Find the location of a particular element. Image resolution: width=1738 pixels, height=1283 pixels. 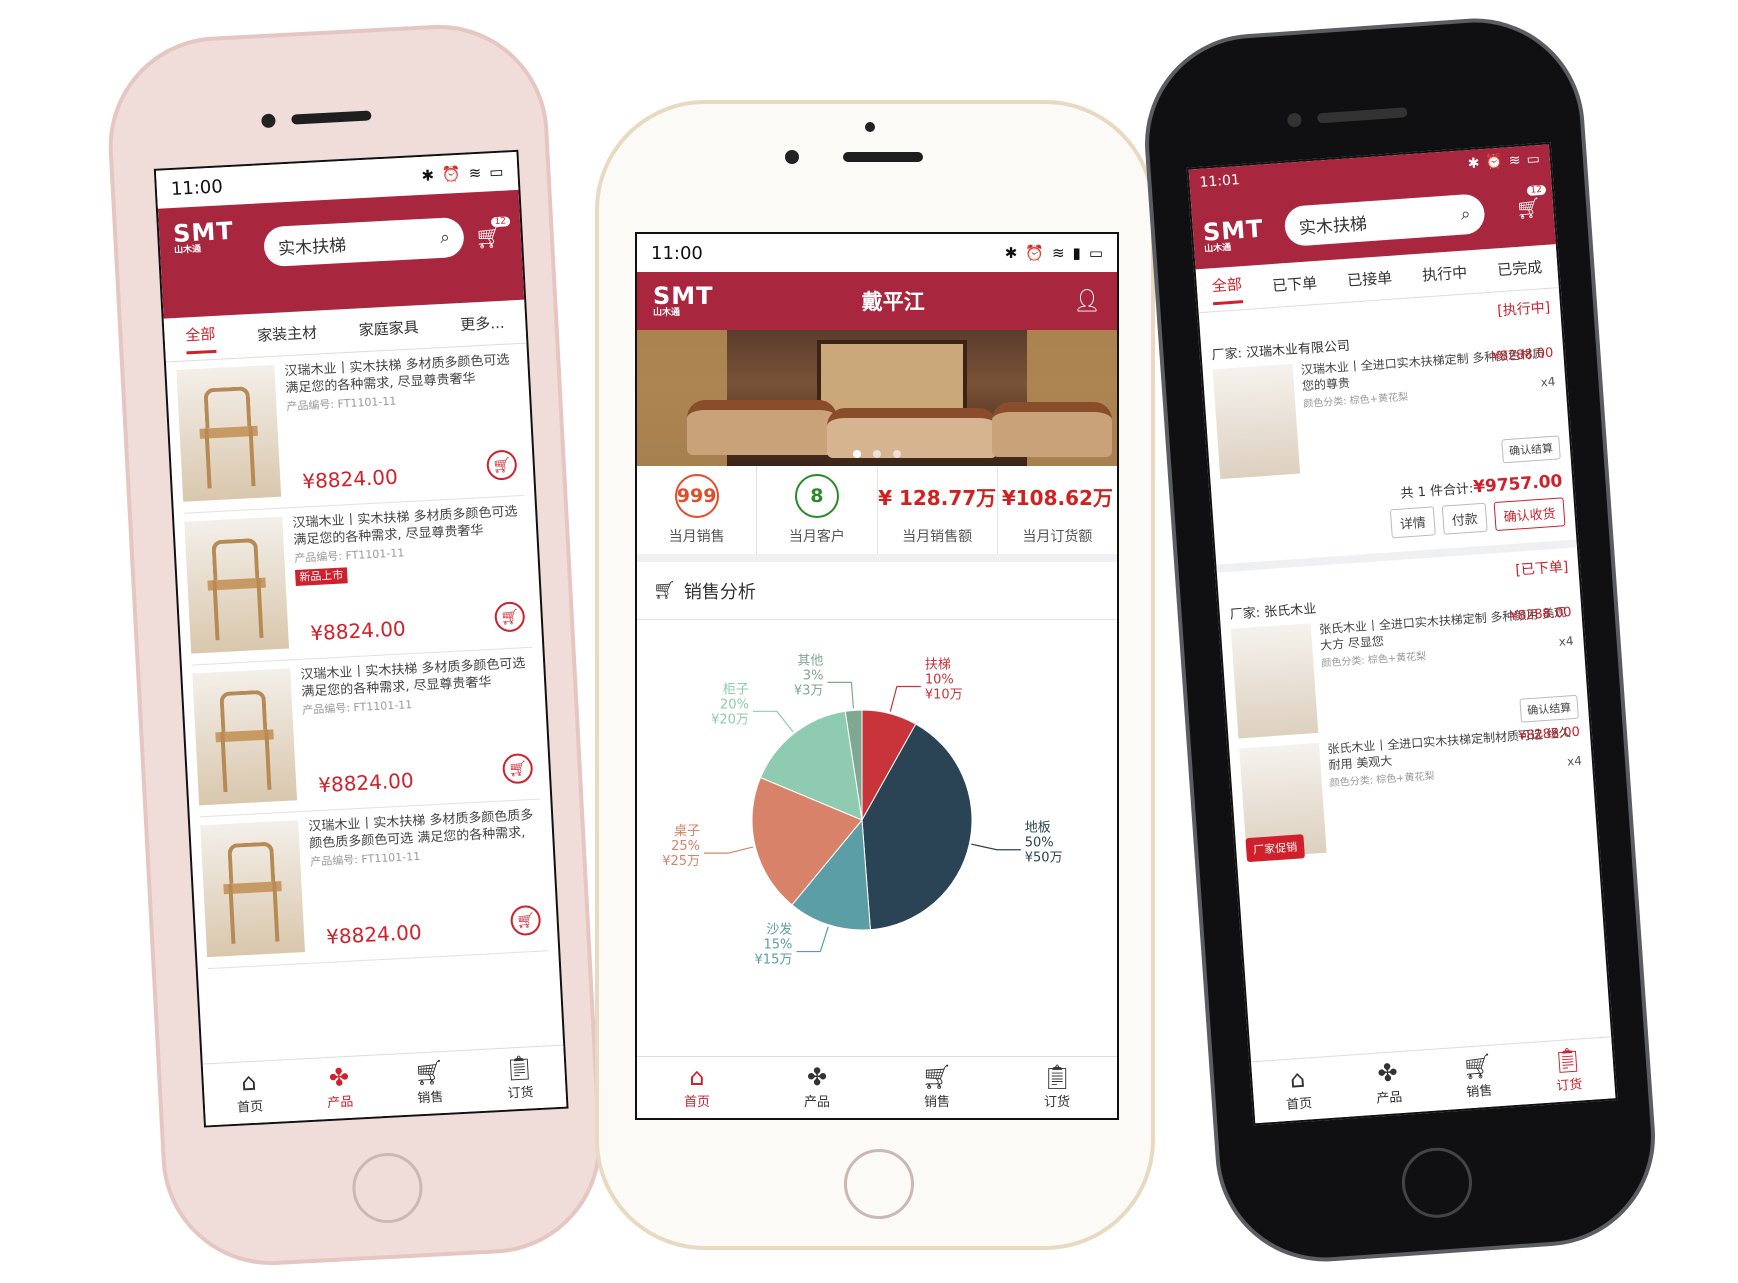

tab-in-progress: 执行中 is located at coordinates (1445, 273).